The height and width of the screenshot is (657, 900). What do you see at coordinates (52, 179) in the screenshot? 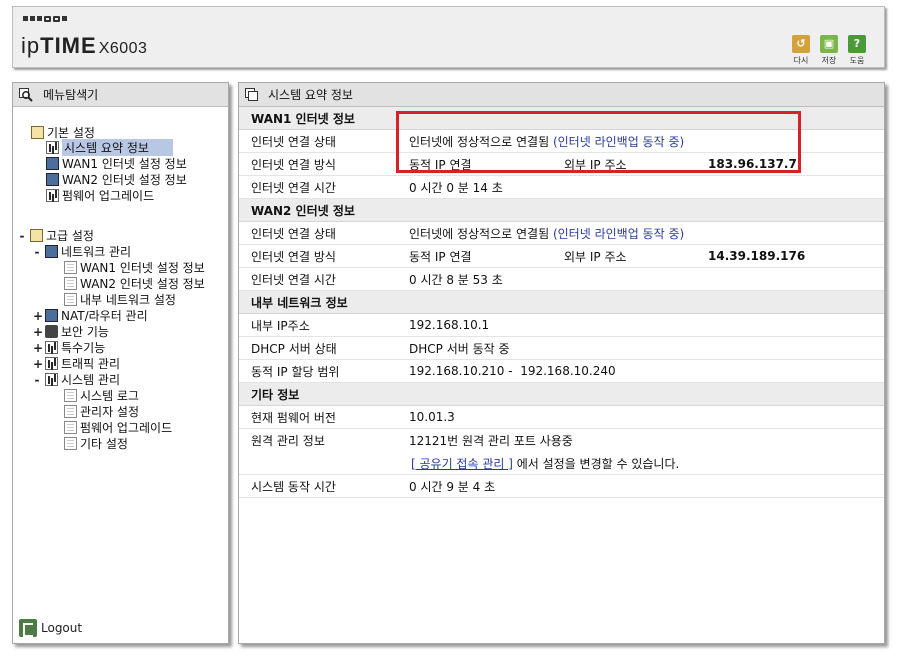
I see `monitor-icon` at bounding box center [52, 179].